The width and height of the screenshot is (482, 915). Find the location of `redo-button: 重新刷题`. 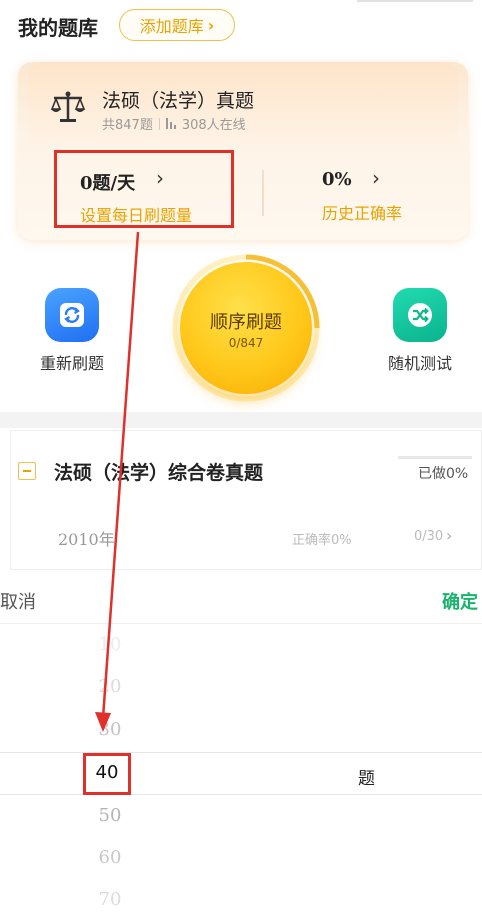

redo-button: 重新刷题 is located at coordinates (72, 331).